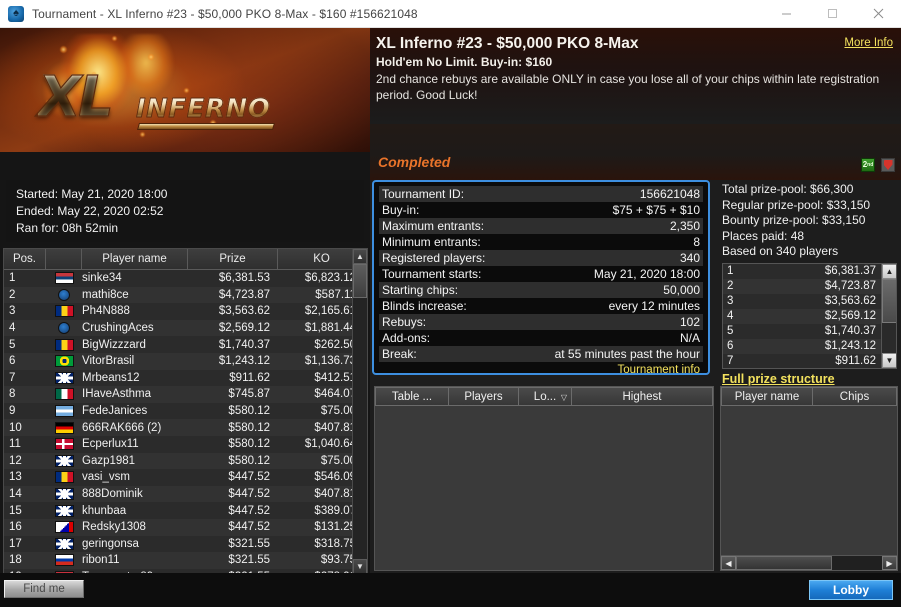  What do you see at coordinates (878, 14) in the screenshot?
I see `close-icon` at bounding box center [878, 14].